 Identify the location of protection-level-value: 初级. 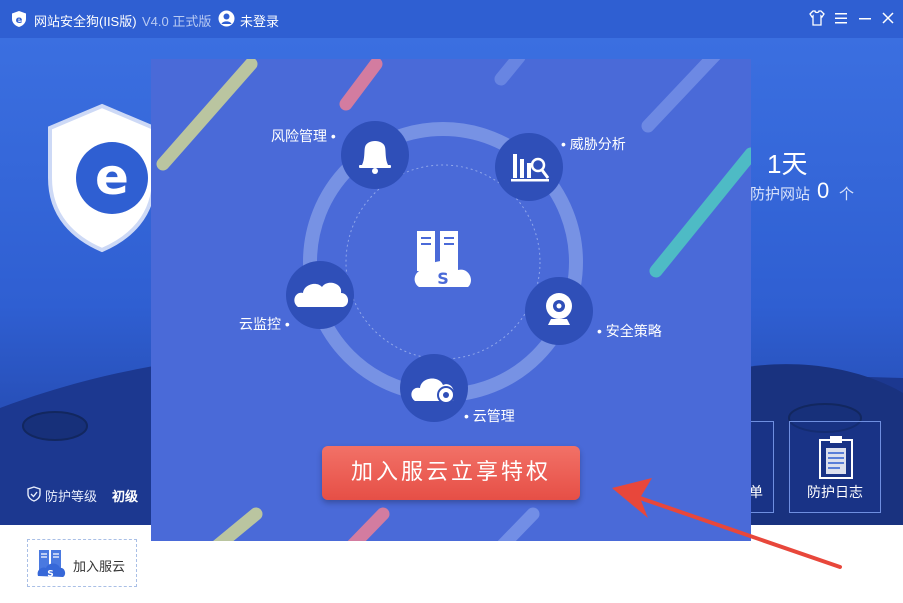
(125, 495).